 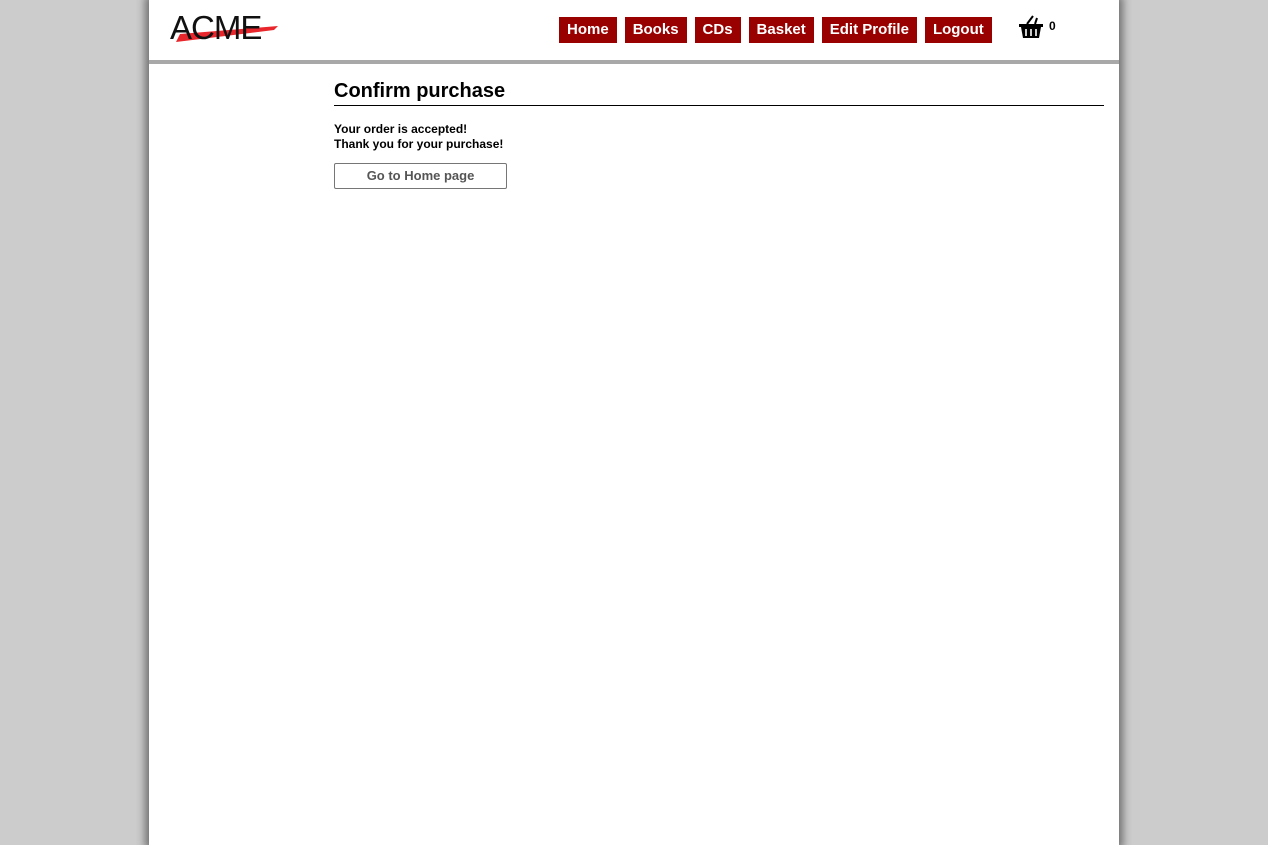 What do you see at coordinates (1052, 26) in the screenshot?
I see `basket-count-badge: 0` at bounding box center [1052, 26].